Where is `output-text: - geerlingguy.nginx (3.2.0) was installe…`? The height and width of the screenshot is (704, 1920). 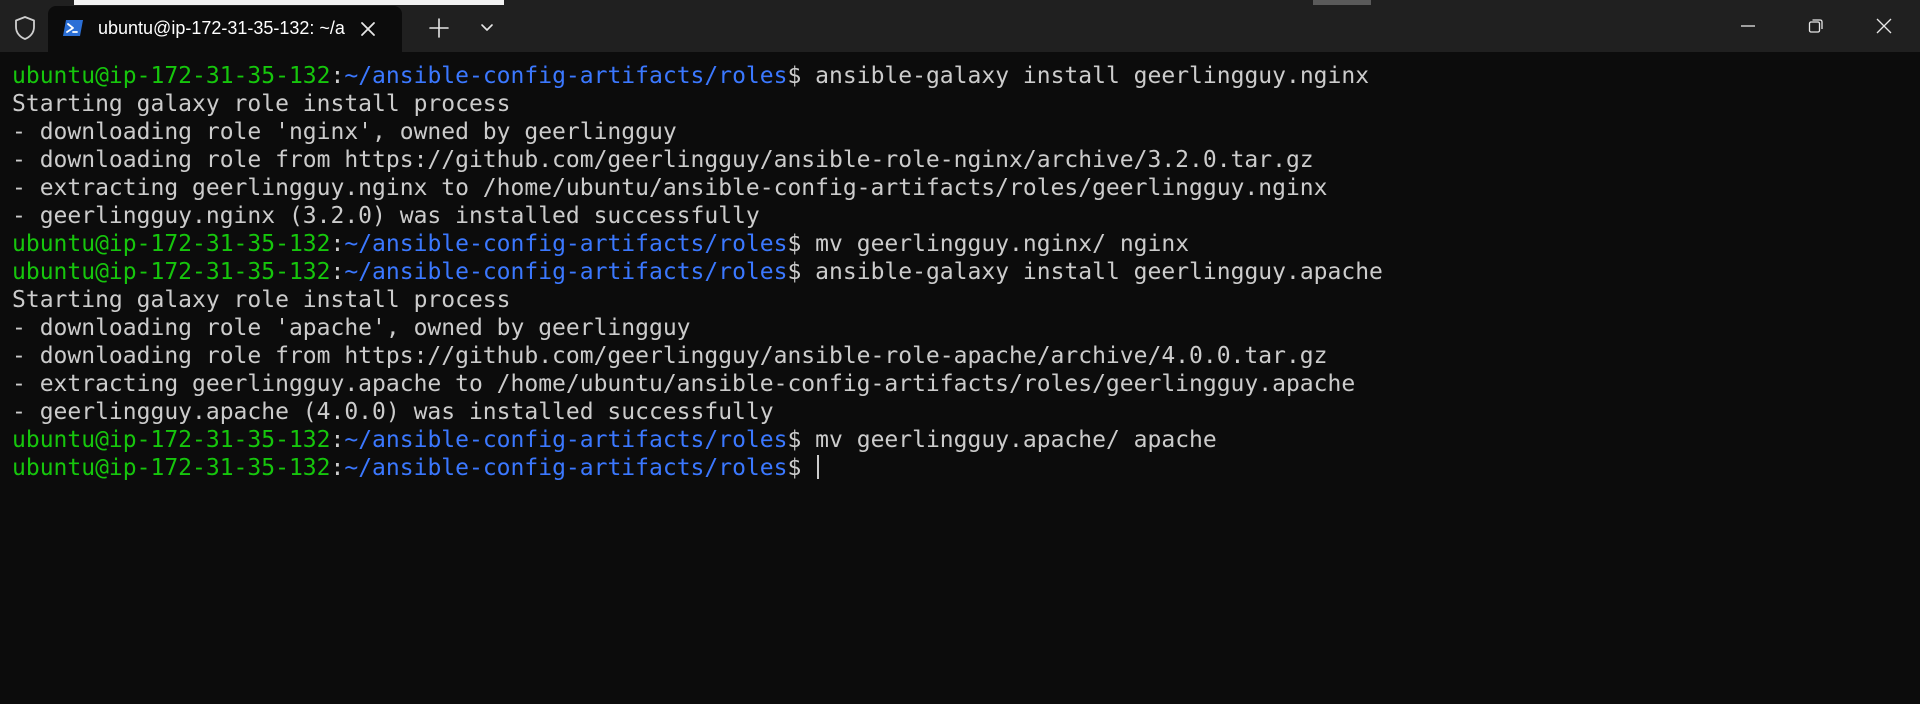
output-text: - geerlingguy.nginx (3.2.0) was installe… is located at coordinates (386, 216).